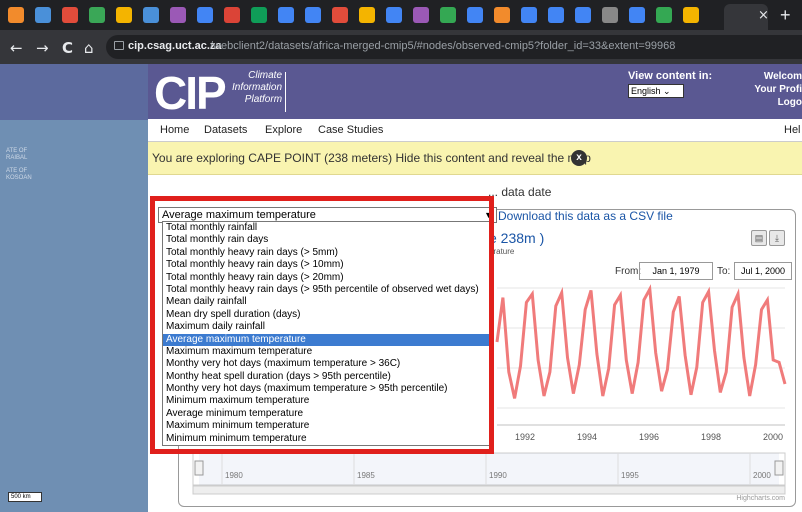 The width and height of the screenshot is (802, 512). Describe the element at coordinates (19, 178) in the screenshot. I see `map-label: KOSOAN` at that location.